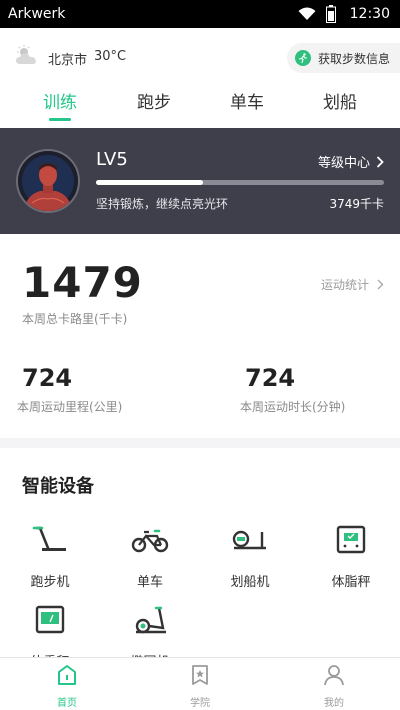 This screenshot has width=400, height=710. Describe the element at coordinates (356, 204) in the screenshot. I see `level-calories: 3749千卡` at that location.